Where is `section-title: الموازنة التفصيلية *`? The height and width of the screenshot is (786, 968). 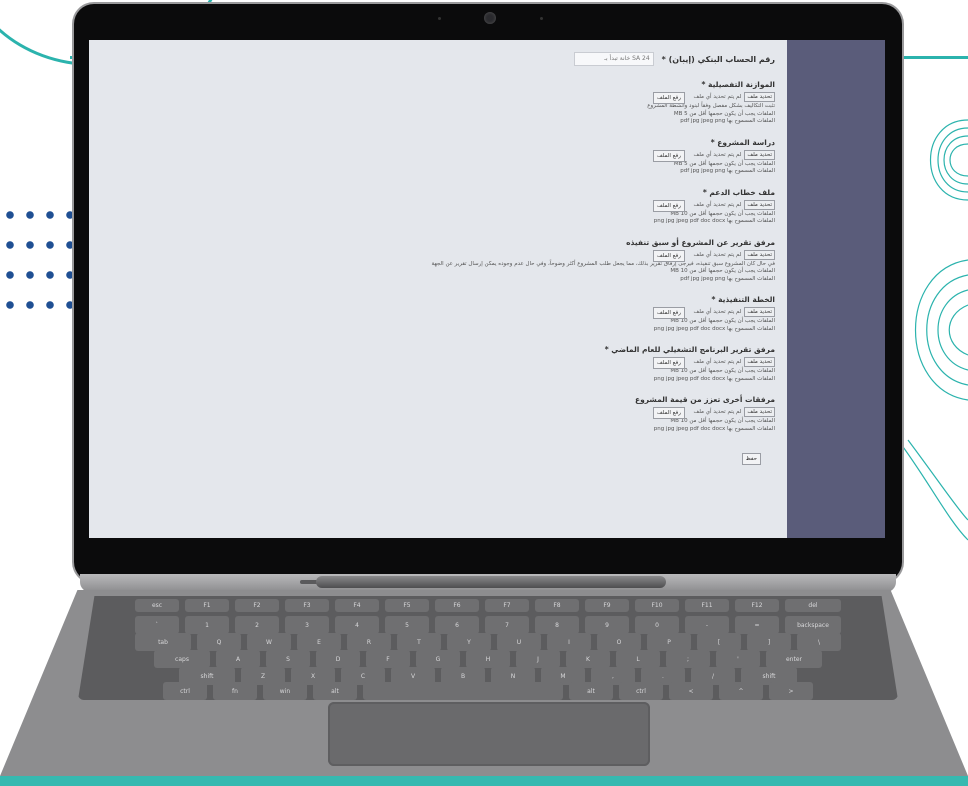 section-title: الموازنة التفصيلية * is located at coordinates (738, 84).